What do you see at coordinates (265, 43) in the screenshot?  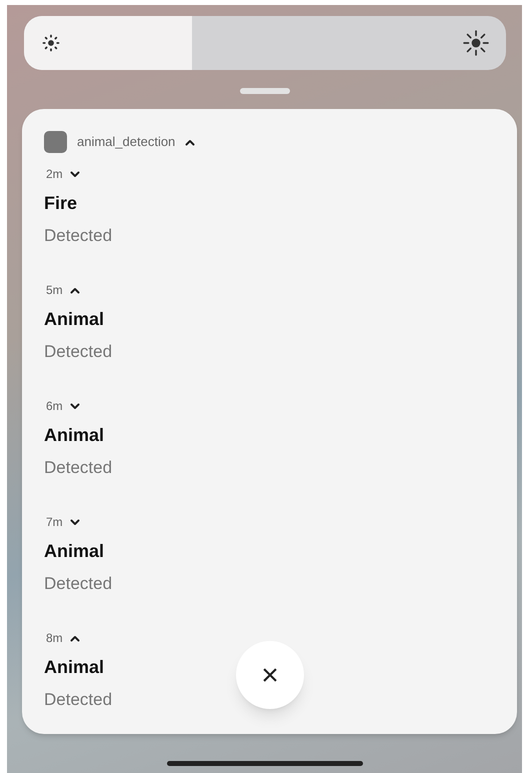 I see `brightness-slider` at bounding box center [265, 43].